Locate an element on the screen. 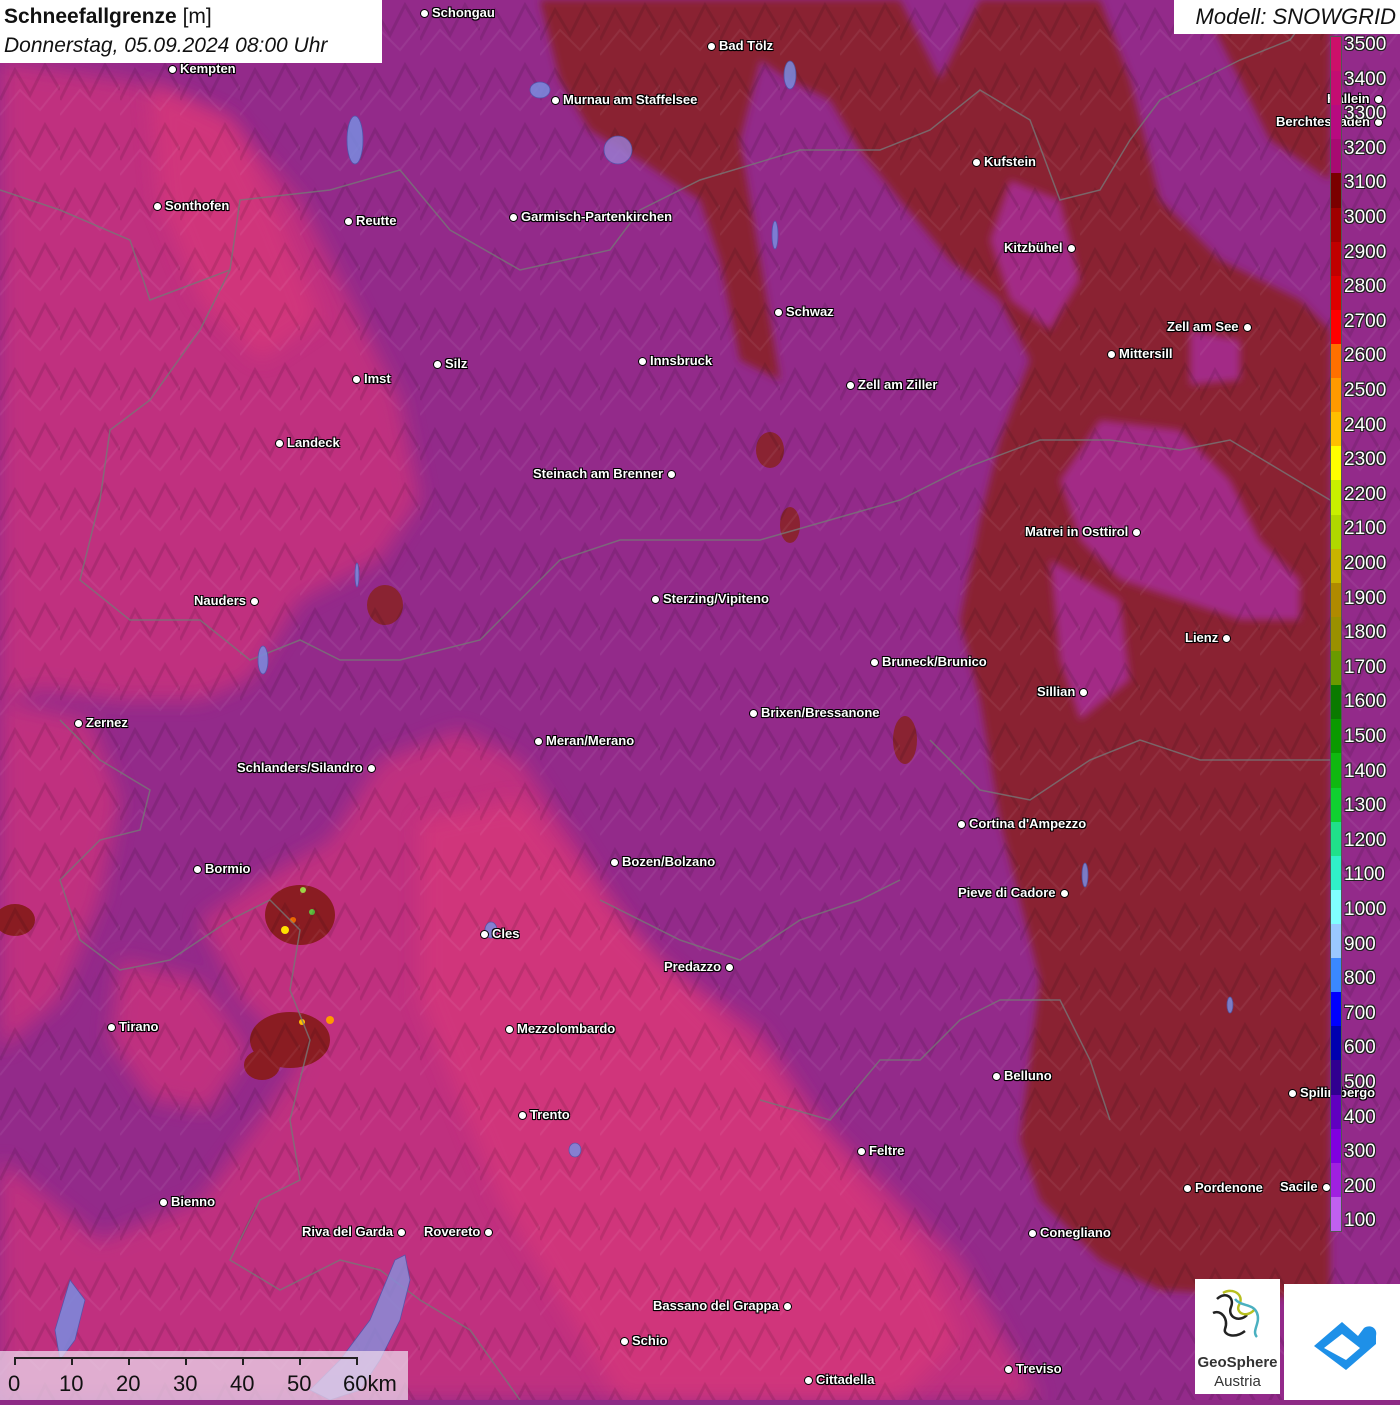 The width and height of the screenshot is (1400, 1405). city-label: Garmisch-Partenkirchen is located at coordinates (597, 216).